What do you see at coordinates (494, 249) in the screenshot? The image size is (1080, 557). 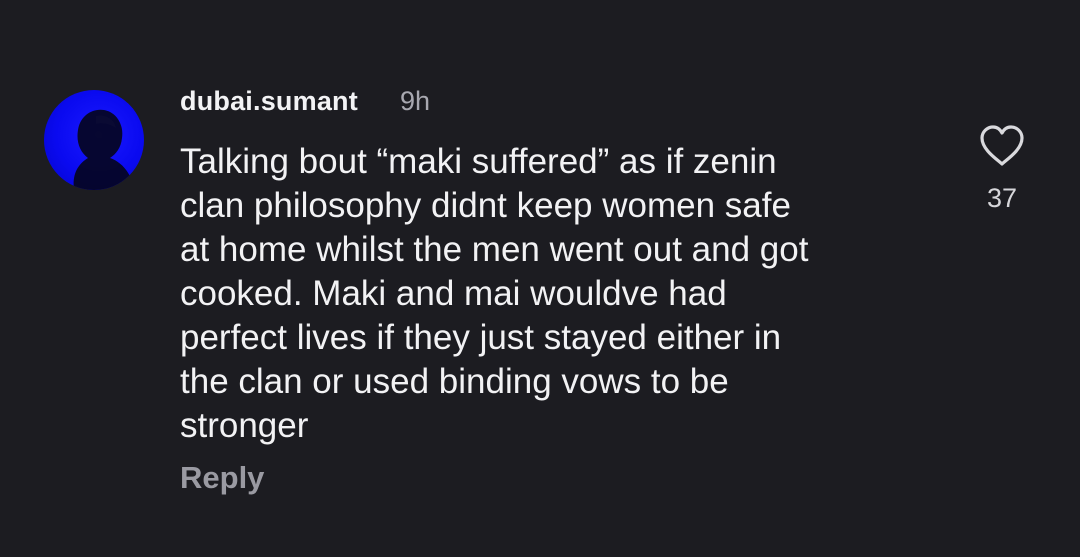 I see `comment-text-line: at home whilst the men went out and got` at bounding box center [494, 249].